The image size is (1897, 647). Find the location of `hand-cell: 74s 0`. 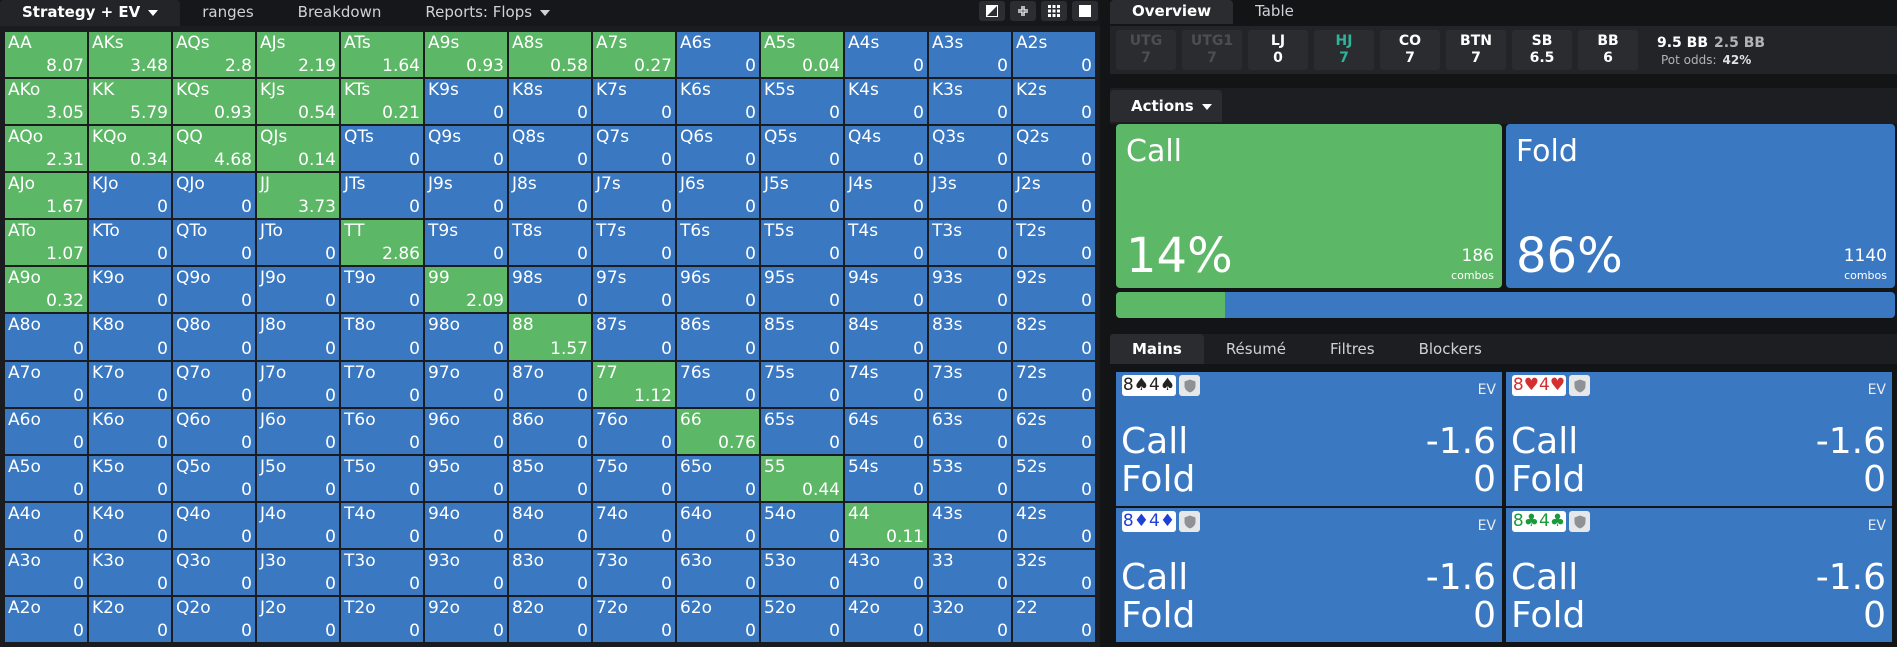

hand-cell: 74s 0 is located at coordinates (886, 384).